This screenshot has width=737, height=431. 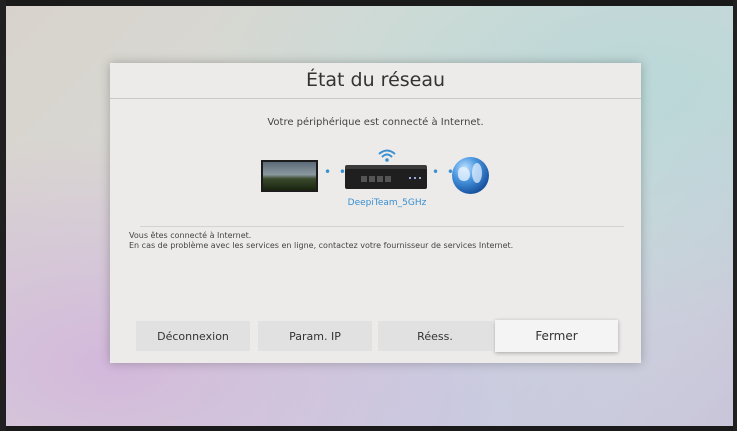 What do you see at coordinates (3, 215) in the screenshot?
I see `screen-bezel-left` at bounding box center [3, 215].